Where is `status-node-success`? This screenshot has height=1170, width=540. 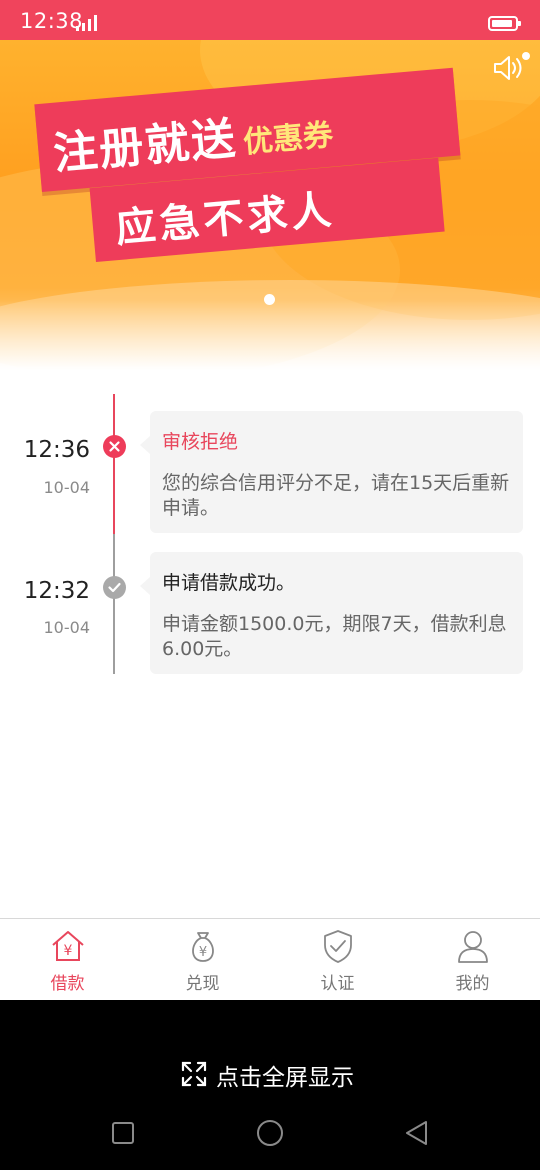
status-node-success is located at coordinates (114, 587).